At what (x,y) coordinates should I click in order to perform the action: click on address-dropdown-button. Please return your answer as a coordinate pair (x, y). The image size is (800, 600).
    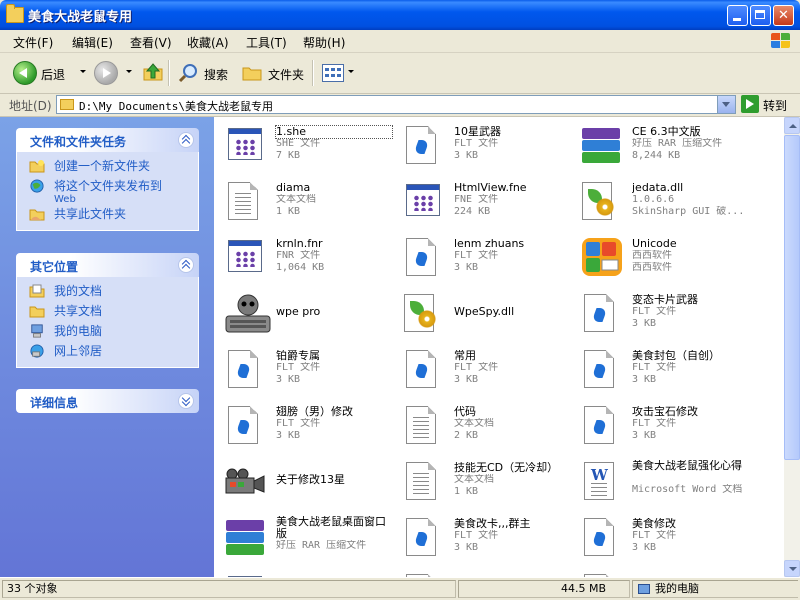
    Looking at the image, I should click on (726, 104).